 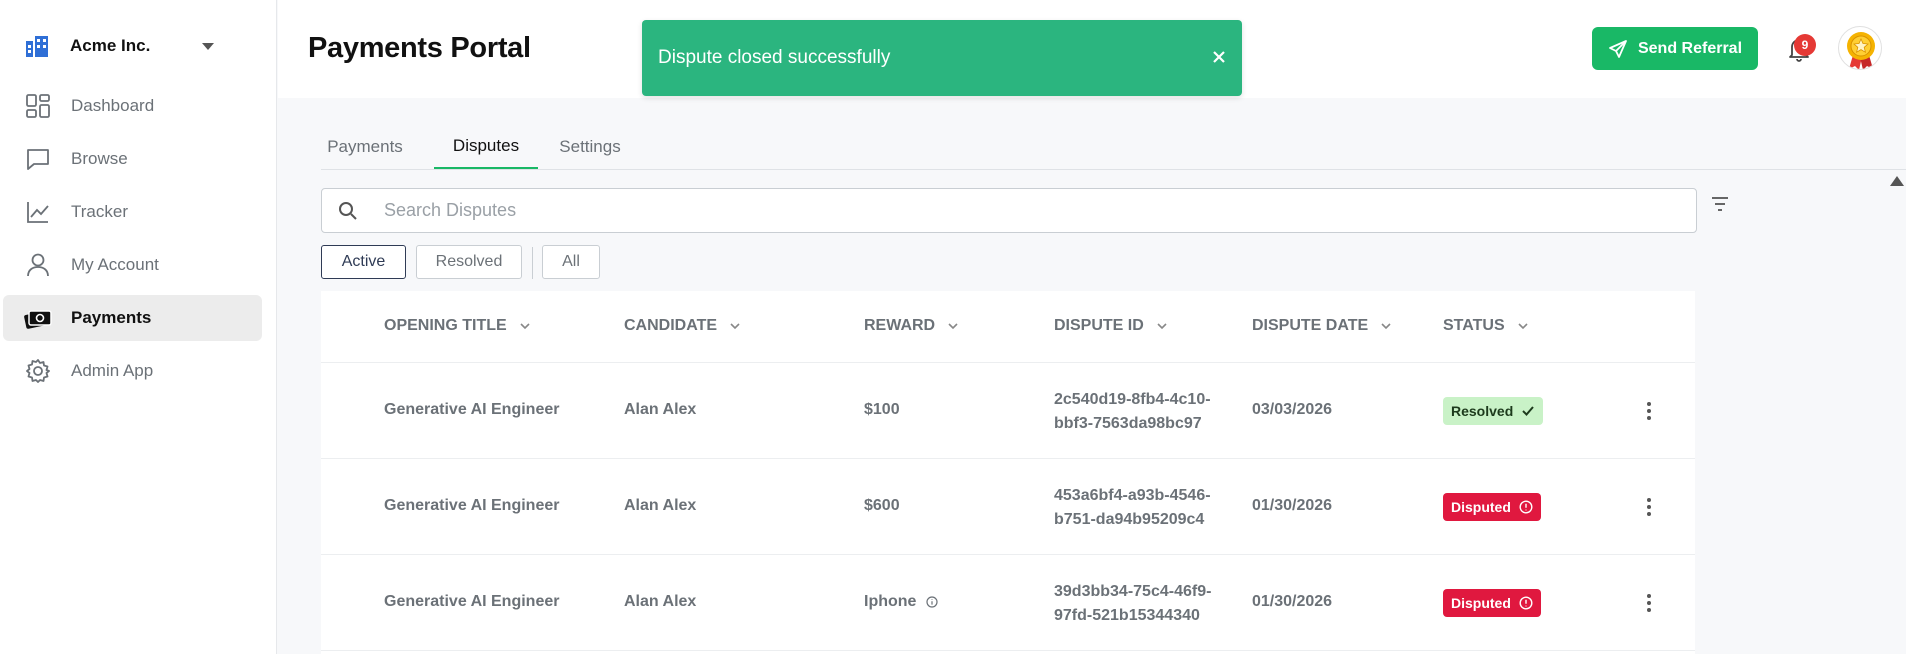 I want to click on send-referral-button: Send Referral, so click(x=1675, y=48).